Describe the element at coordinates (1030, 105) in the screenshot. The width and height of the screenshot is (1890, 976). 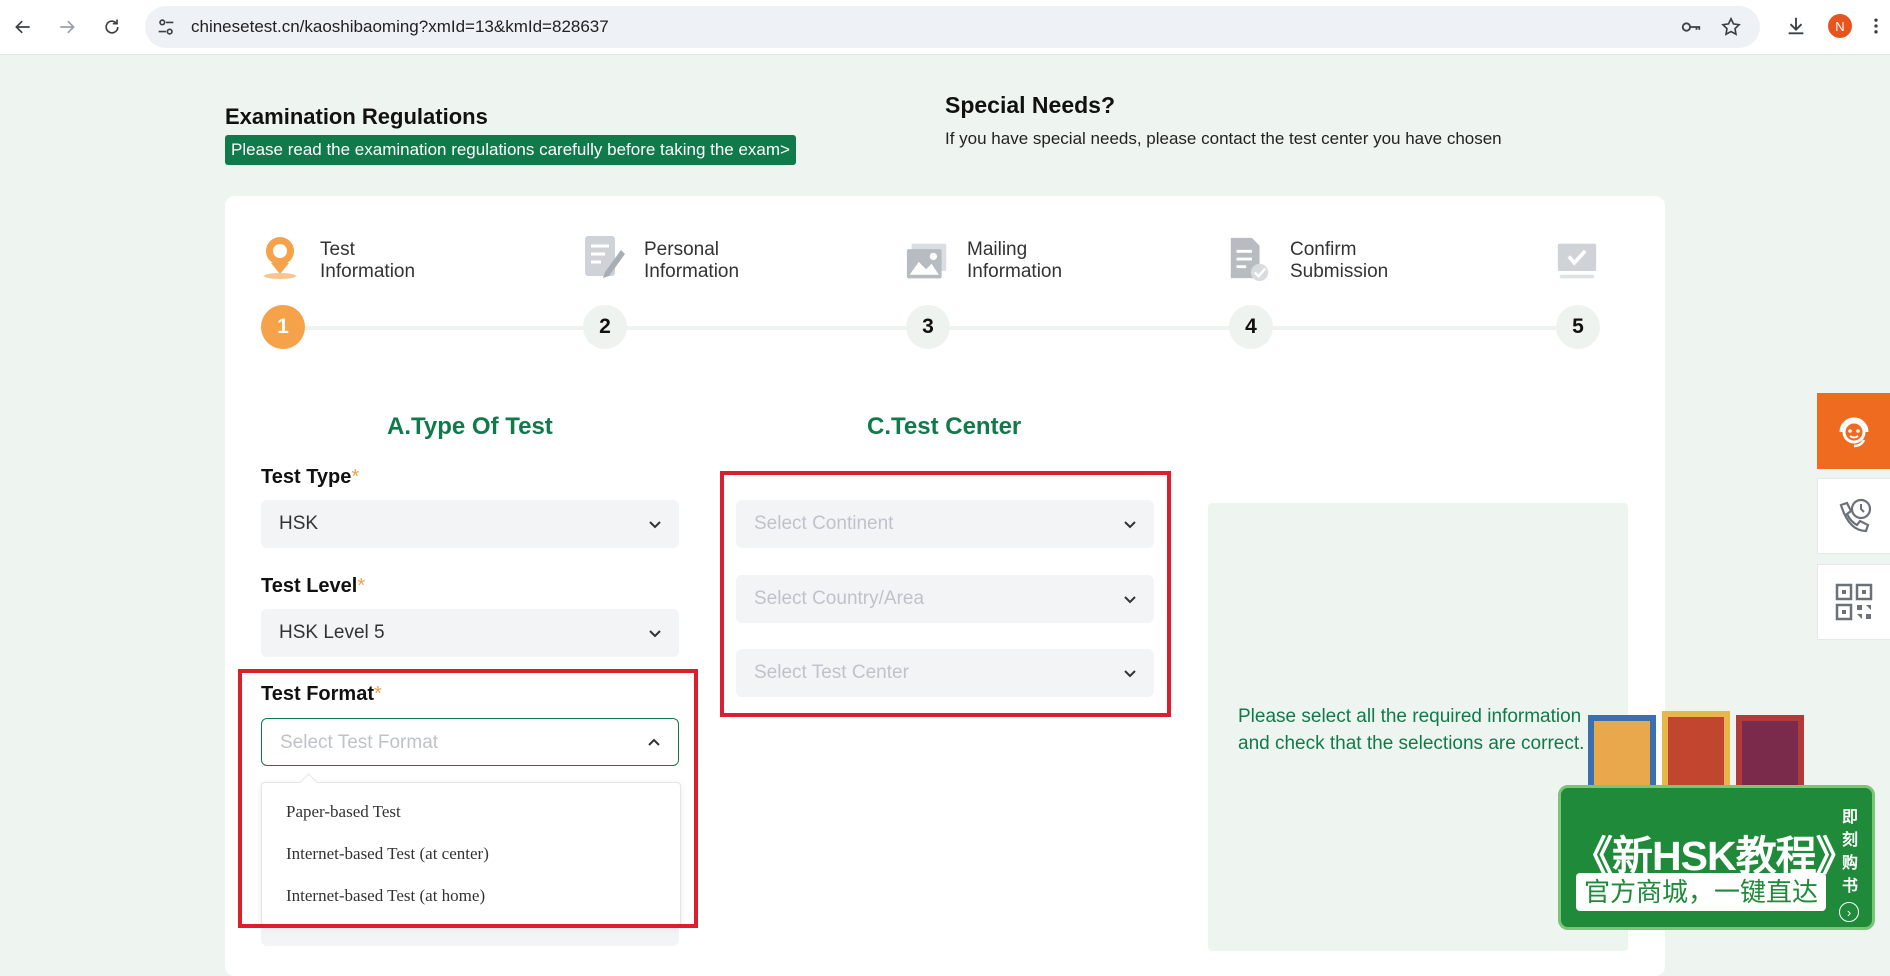
I see `special-needs-title: Special Needs?` at that location.